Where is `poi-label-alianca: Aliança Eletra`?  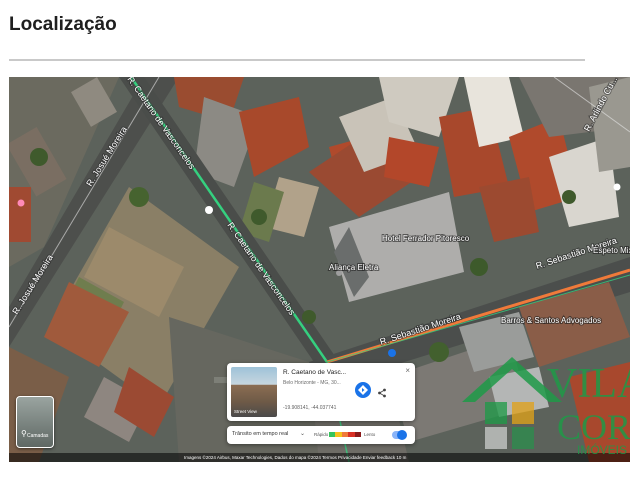
poi-label-alianca: Aliança Eletra is located at coordinates (354, 267).